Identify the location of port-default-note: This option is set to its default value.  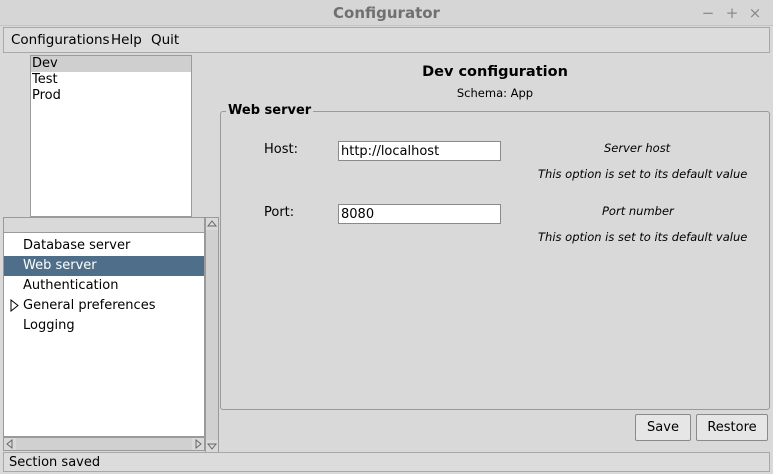
(643, 237).